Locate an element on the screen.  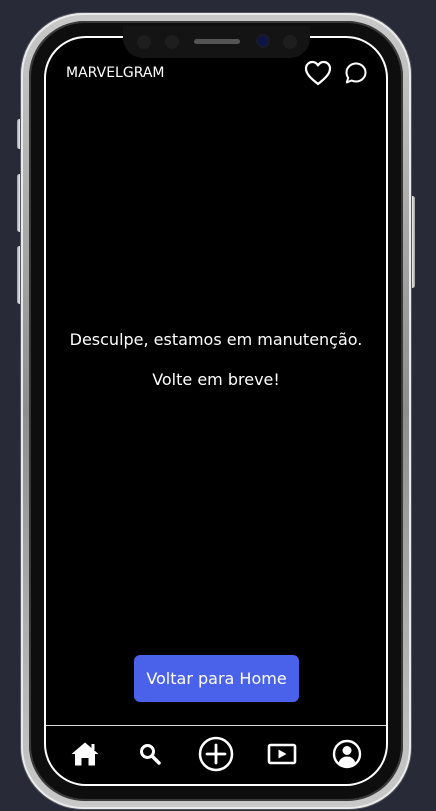
earpiece-speaker is located at coordinates (217, 41).